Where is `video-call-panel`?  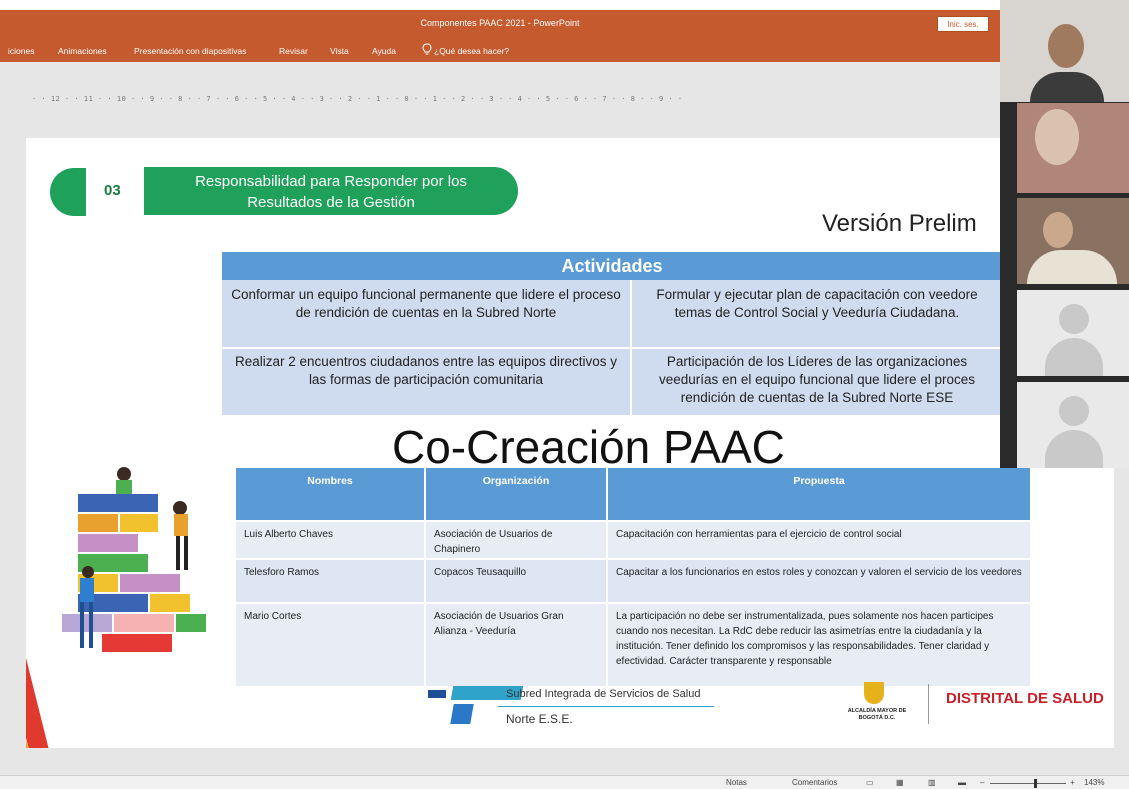 video-call-panel is located at coordinates (1064, 234).